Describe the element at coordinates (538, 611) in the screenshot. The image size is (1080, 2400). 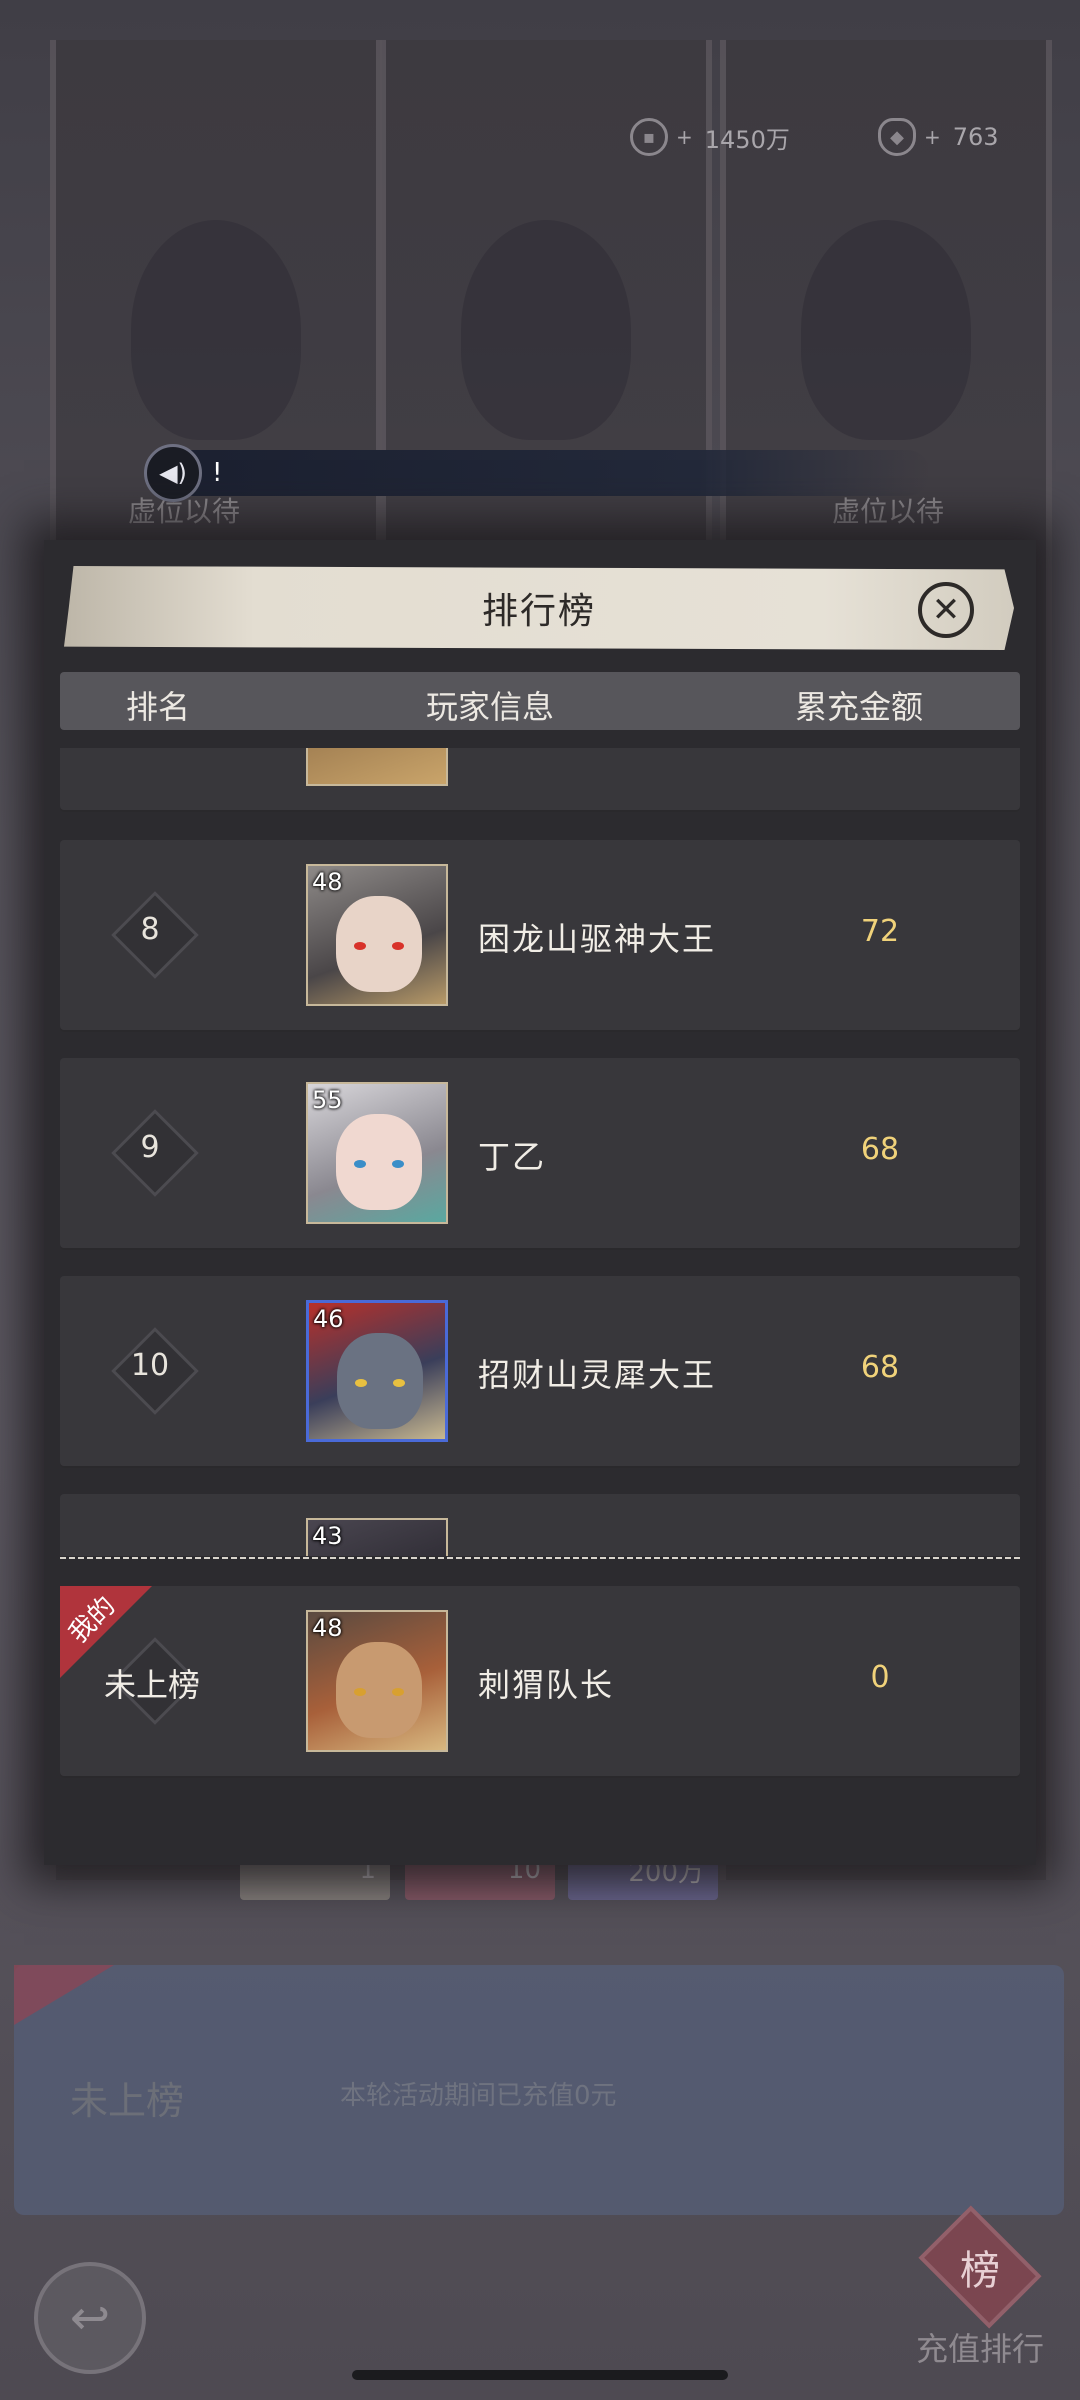
I see `dialog-title: 排行榜` at that location.